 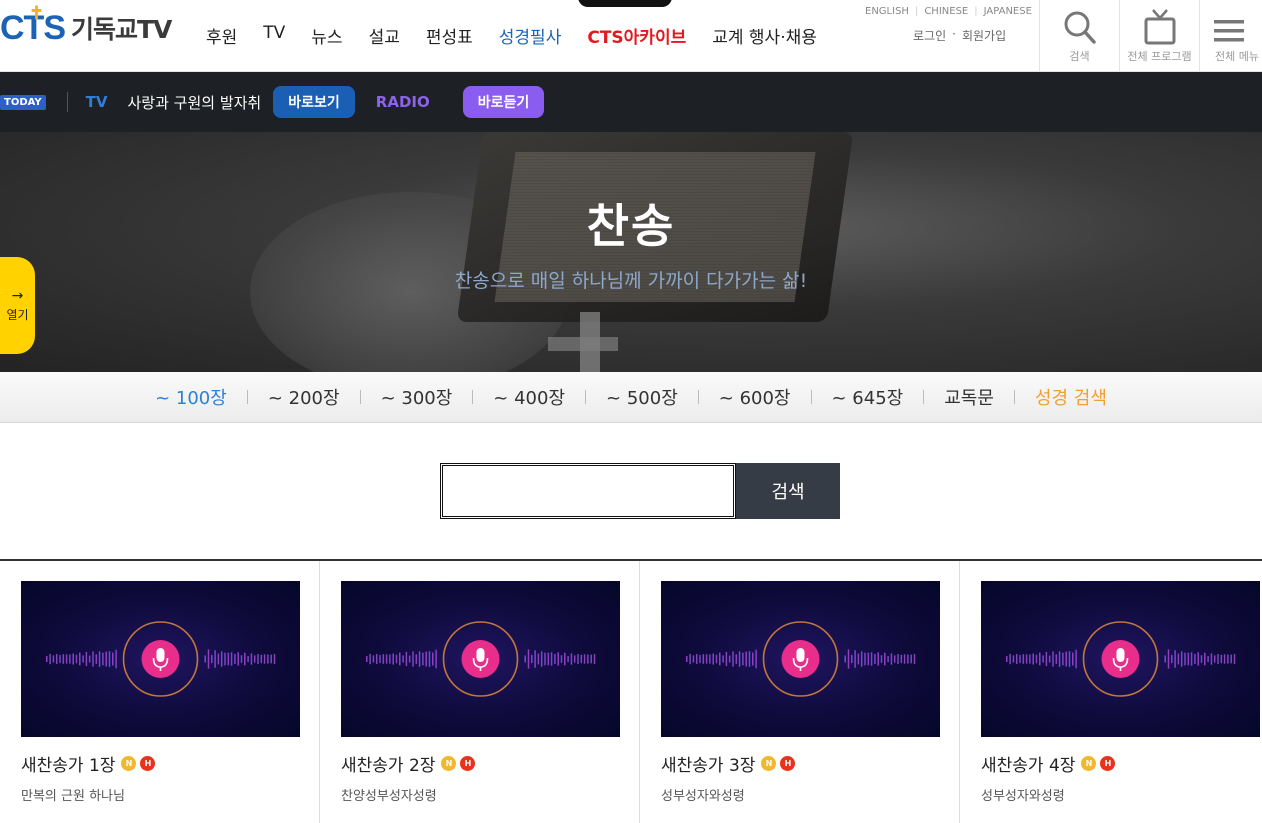 What do you see at coordinates (384, 35) in the screenshot?
I see `nav-item-sermon: 설교` at bounding box center [384, 35].